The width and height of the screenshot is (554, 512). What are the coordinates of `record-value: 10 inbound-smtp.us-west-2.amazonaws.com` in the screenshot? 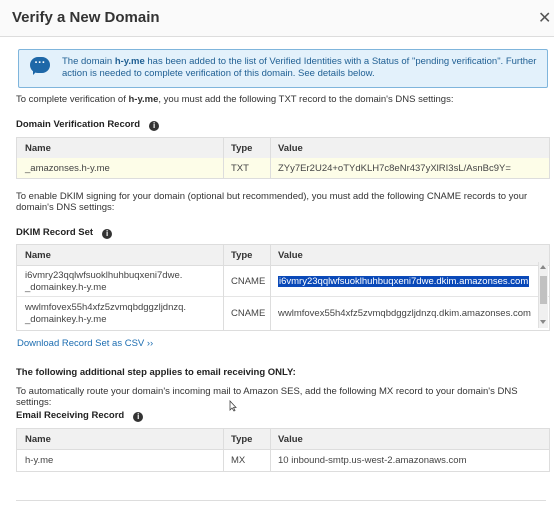 It's located at (372, 460).